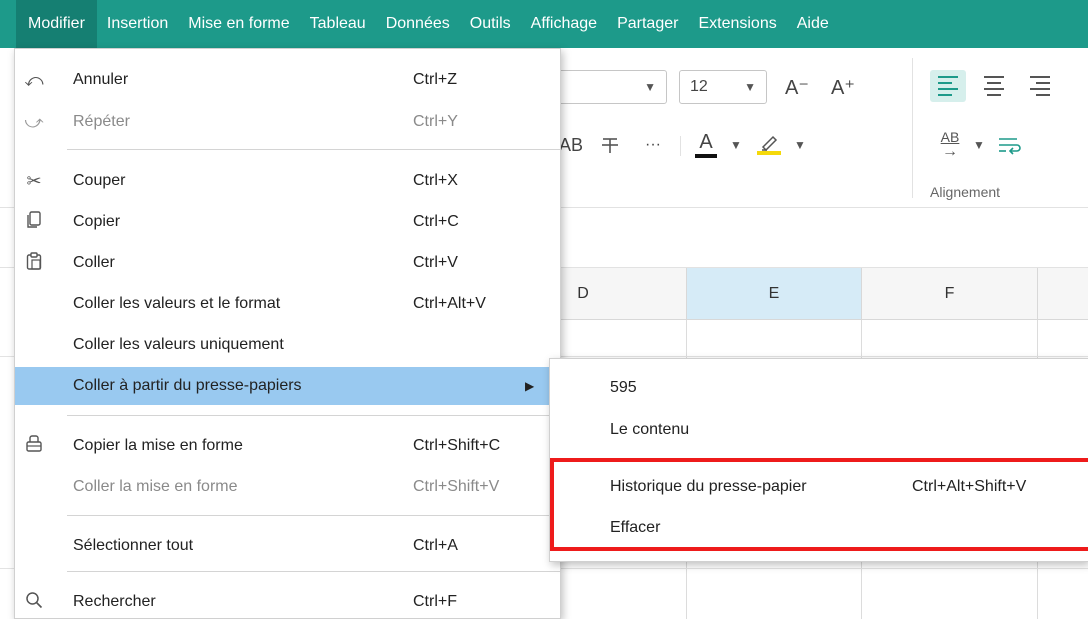  I want to click on menu-item-coller-presse-papiers: Coller à partir du presse-papiers ▶, so click(287, 386).